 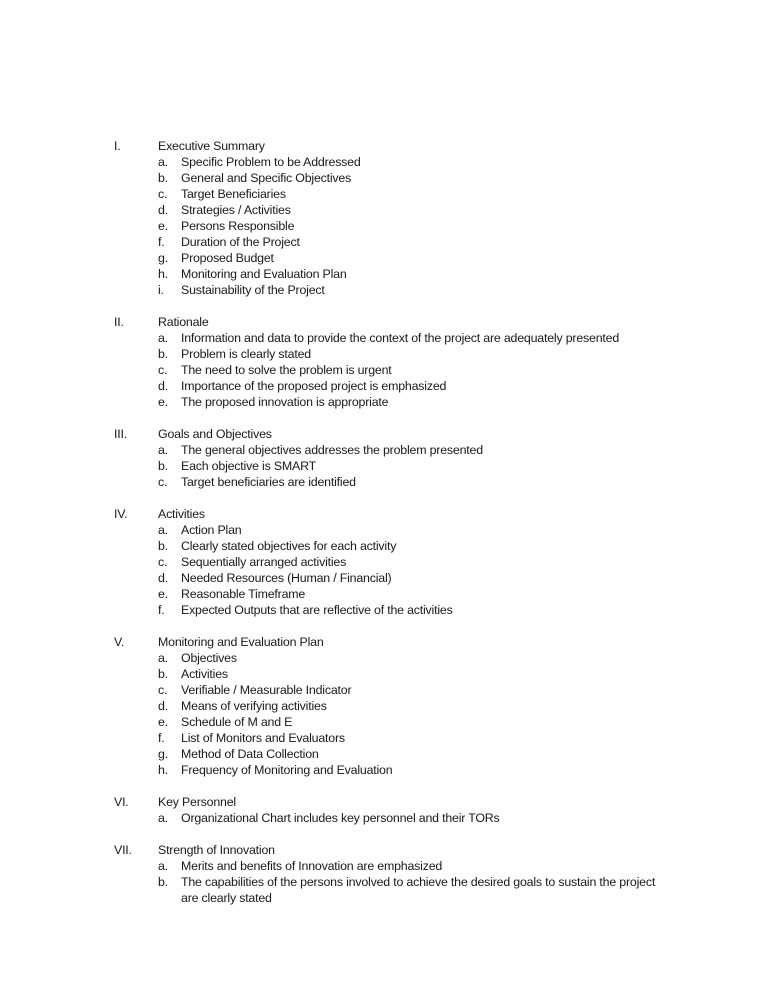 I want to click on item-text: General and Specific Objectives, so click(x=266, y=178).